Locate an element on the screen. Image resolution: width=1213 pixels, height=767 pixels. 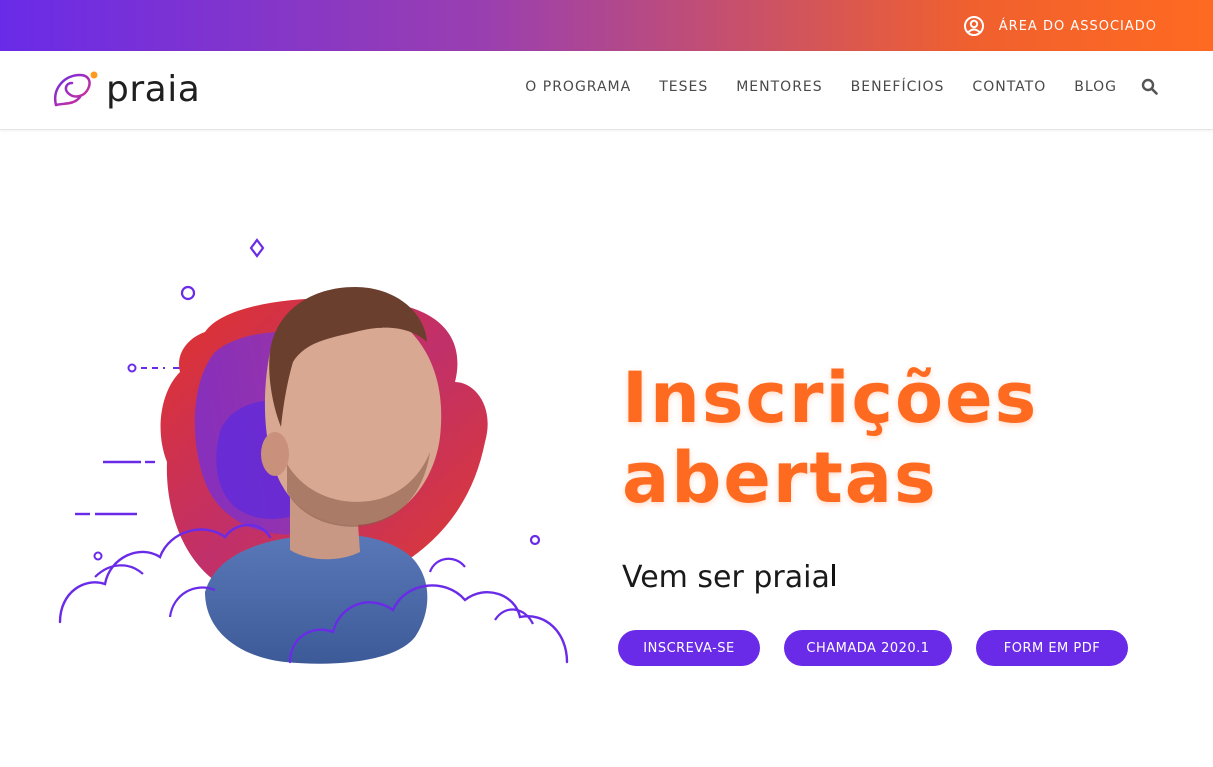
search-button is located at coordinates (1149, 86).